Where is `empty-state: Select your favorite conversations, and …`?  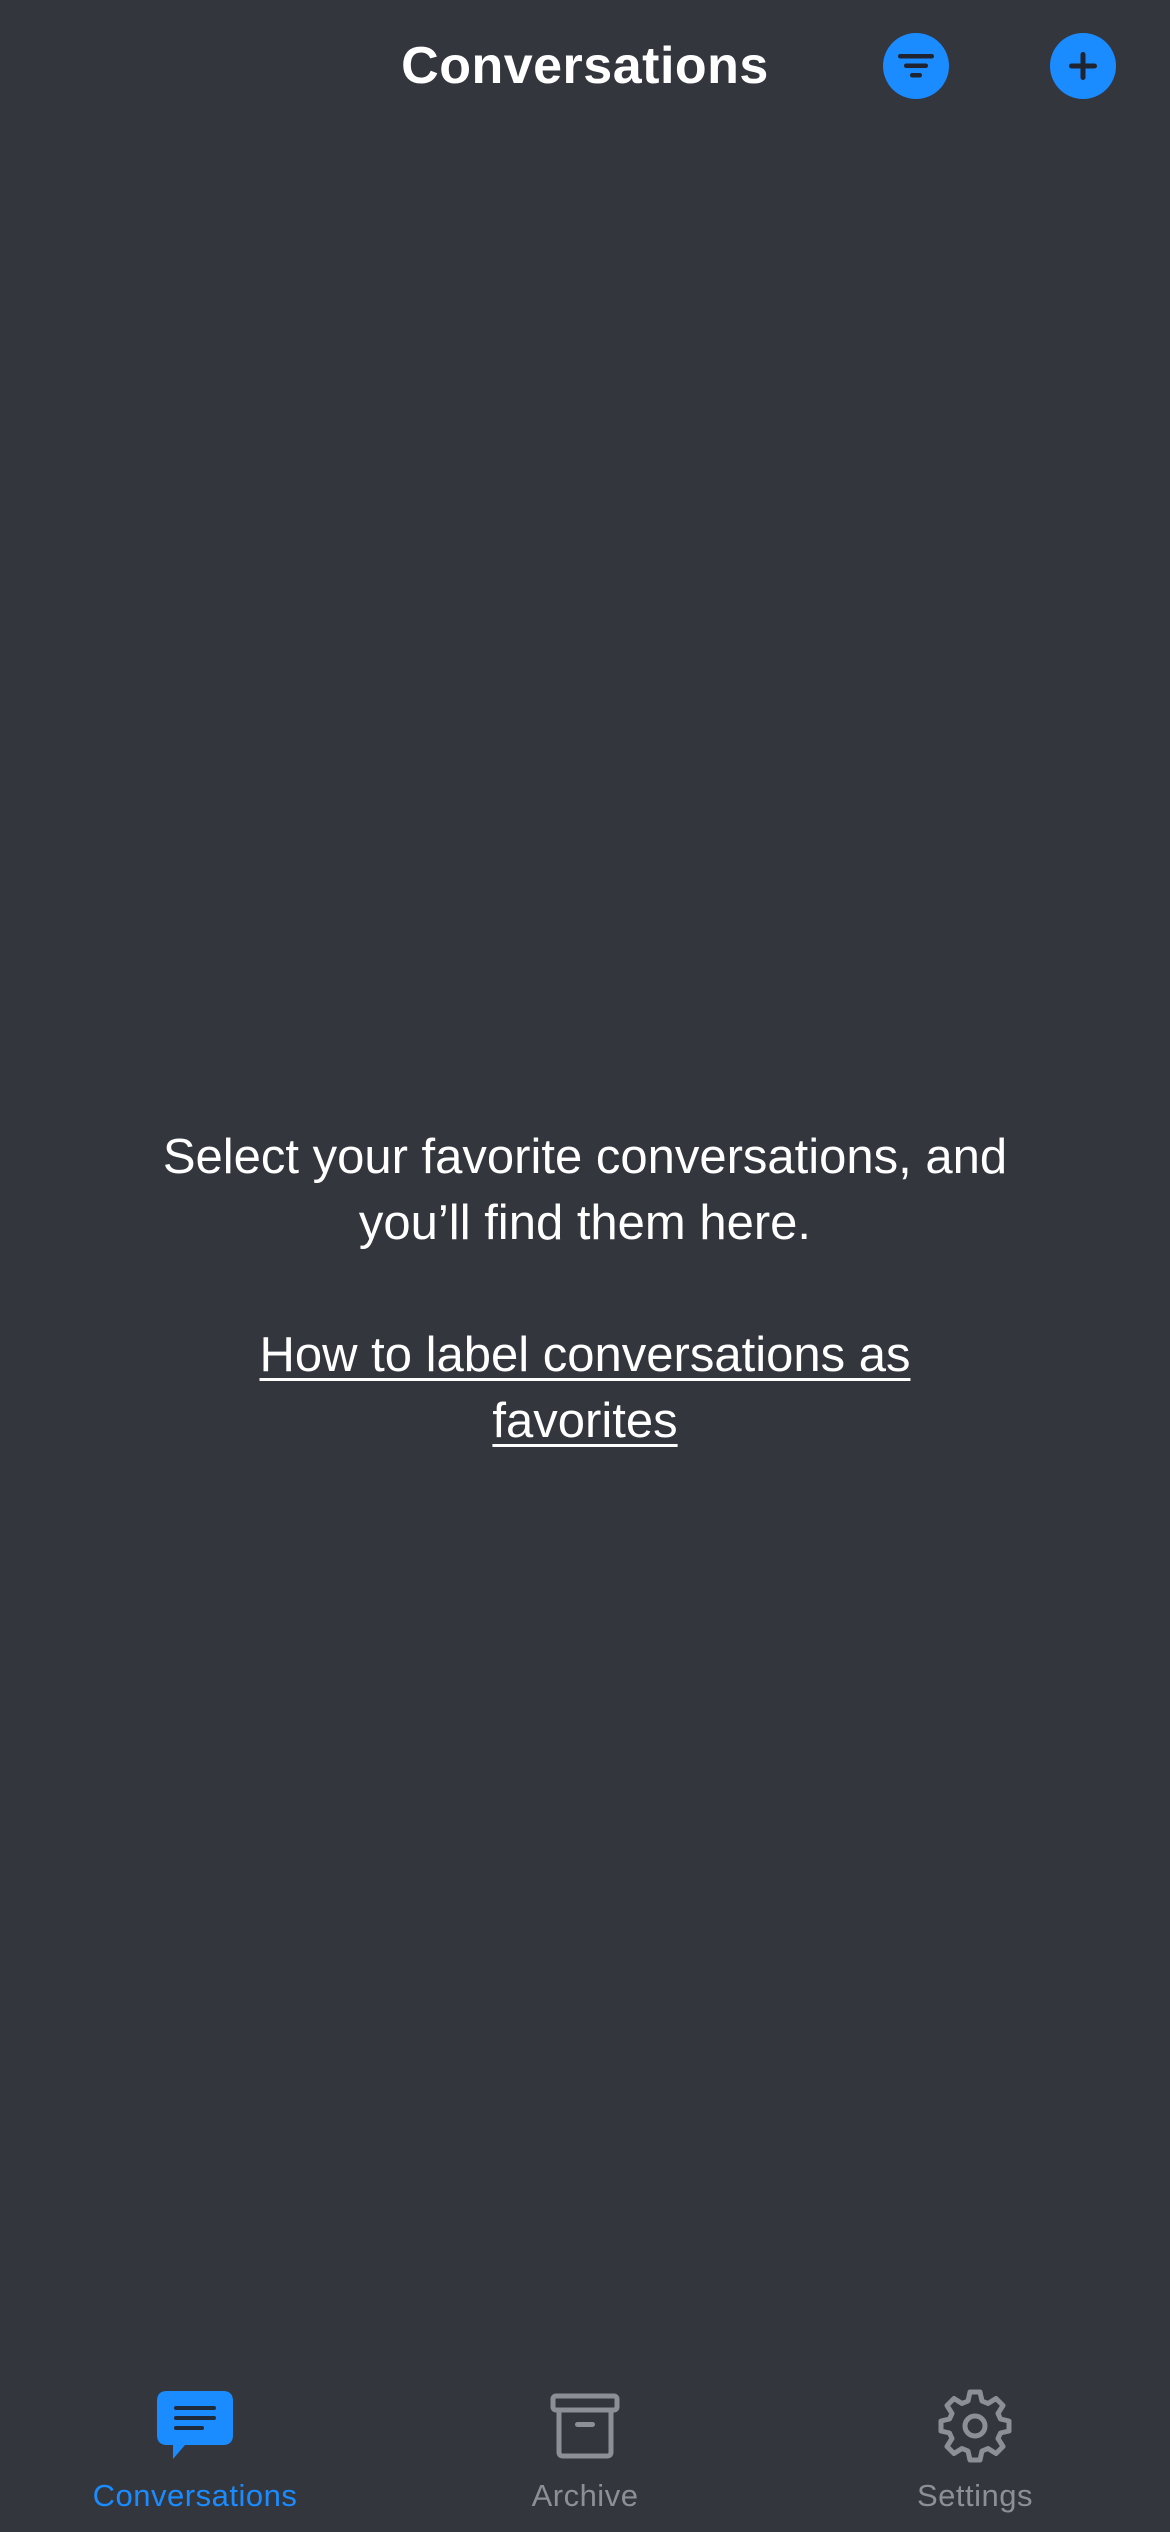
empty-state: Select your favorite conversations, and … is located at coordinates (585, 1289).